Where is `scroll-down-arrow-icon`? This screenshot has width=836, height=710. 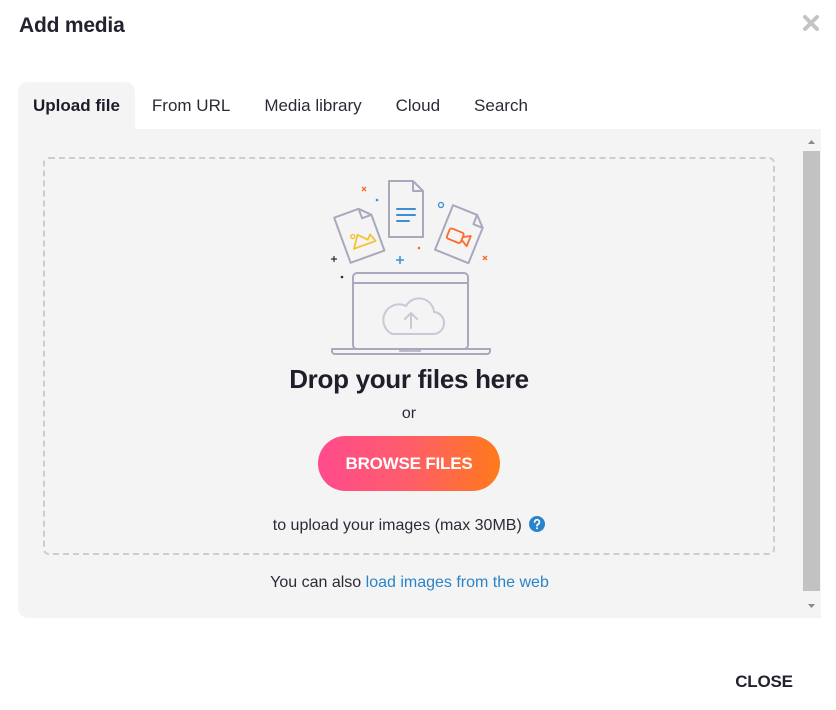 scroll-down-arrow-icon is located at coordinates (811, 605).